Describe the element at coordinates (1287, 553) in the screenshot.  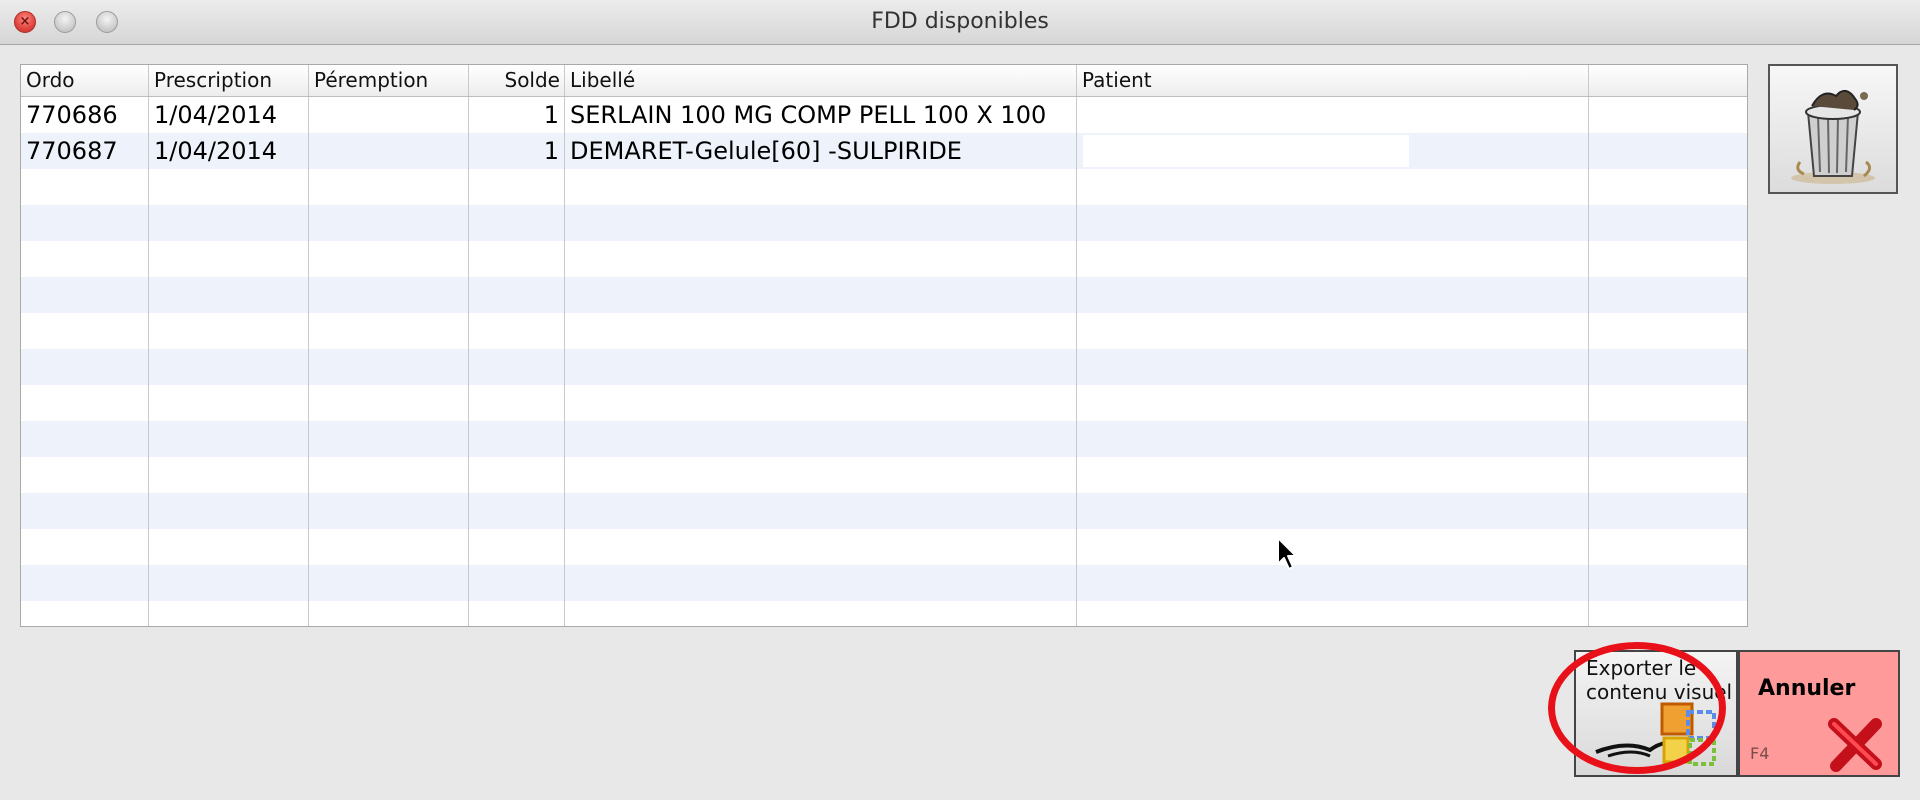
I see `mouse-pointer-icon` at that location.